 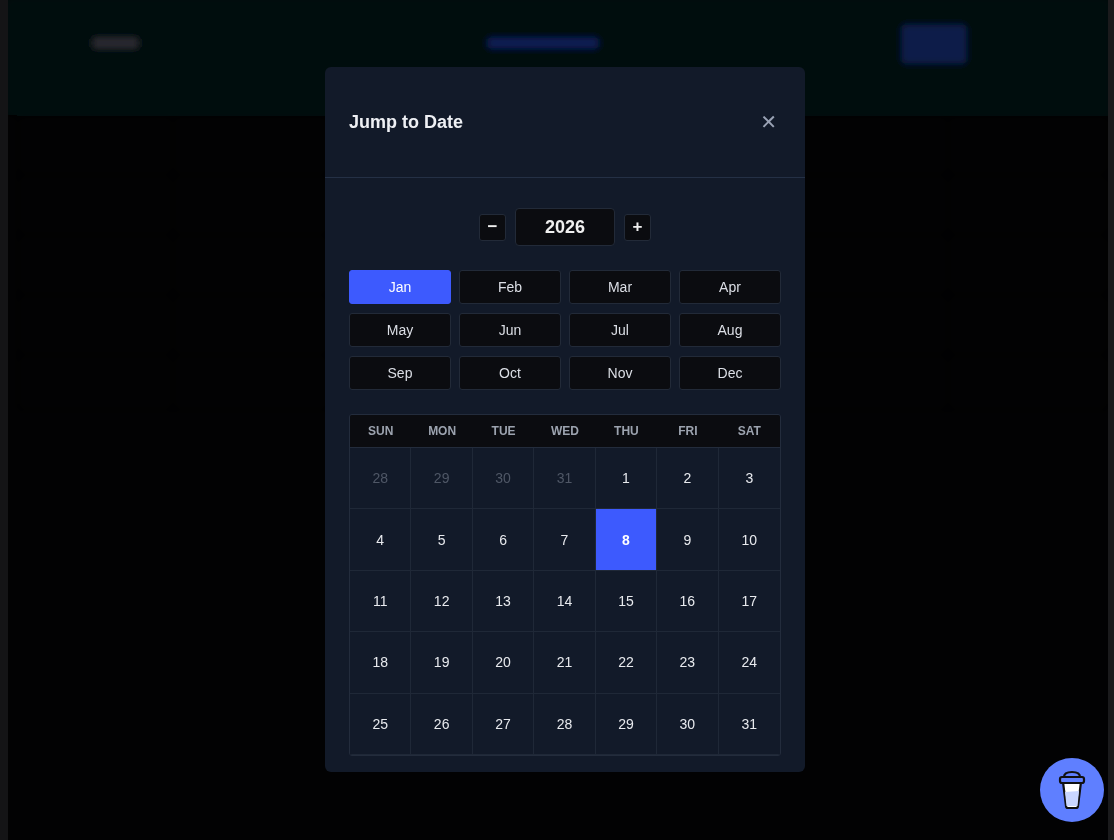 What do you see at coordinates (381, 663) in the screenshot?
I see `day-cell: 18` at bounding box center [381, 663].